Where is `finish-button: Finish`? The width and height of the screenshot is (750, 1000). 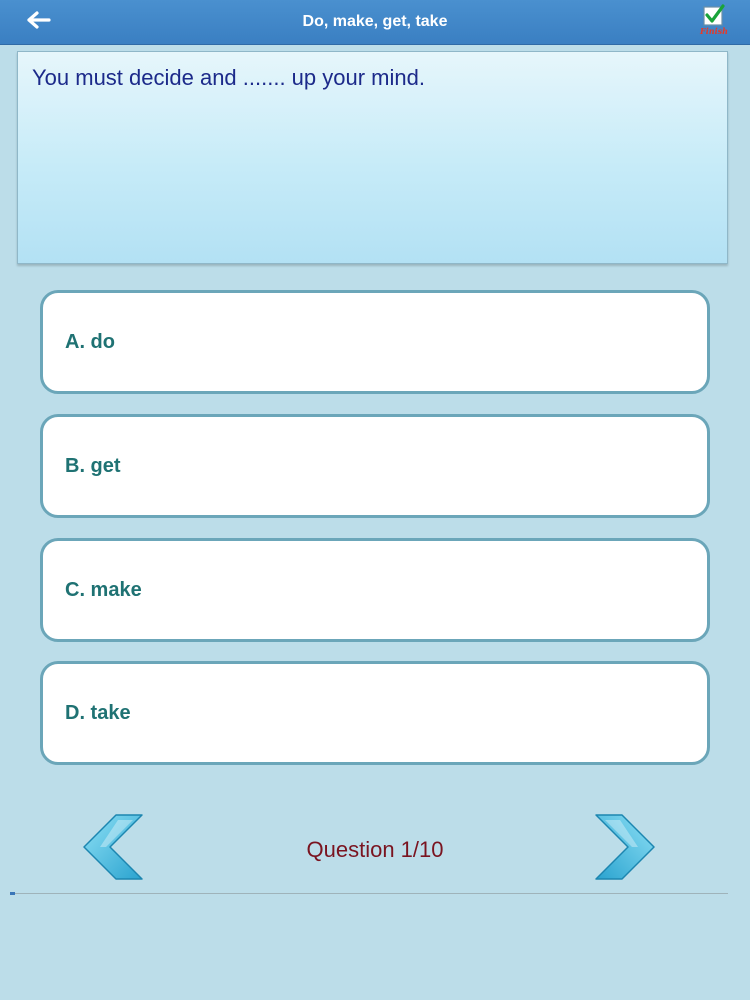
finish-button: Finish is located at coordinates (714, 22).